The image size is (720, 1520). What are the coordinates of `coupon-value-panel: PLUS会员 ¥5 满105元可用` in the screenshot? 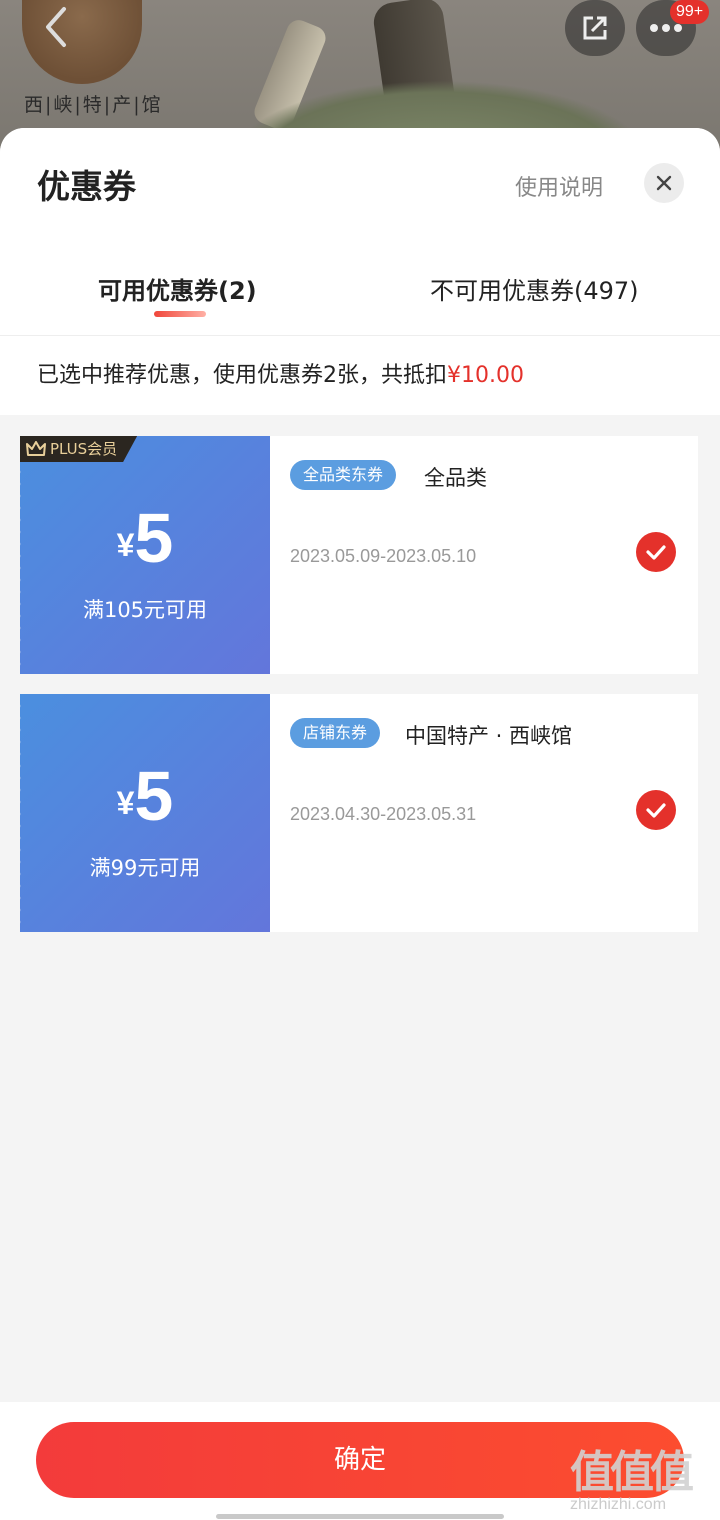 It's located at (143, 555).